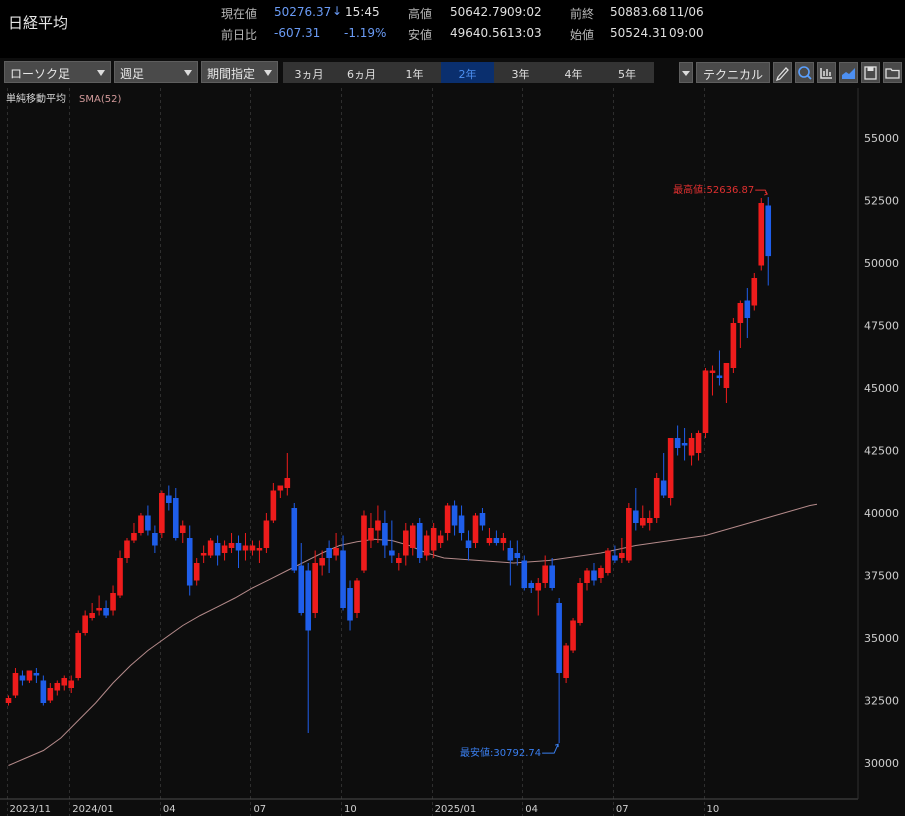 This screenshot has height=816, width=905. Describe the element at coordinates (524, 12) in the screenshot. I see `high-time: 09:02` at that location.